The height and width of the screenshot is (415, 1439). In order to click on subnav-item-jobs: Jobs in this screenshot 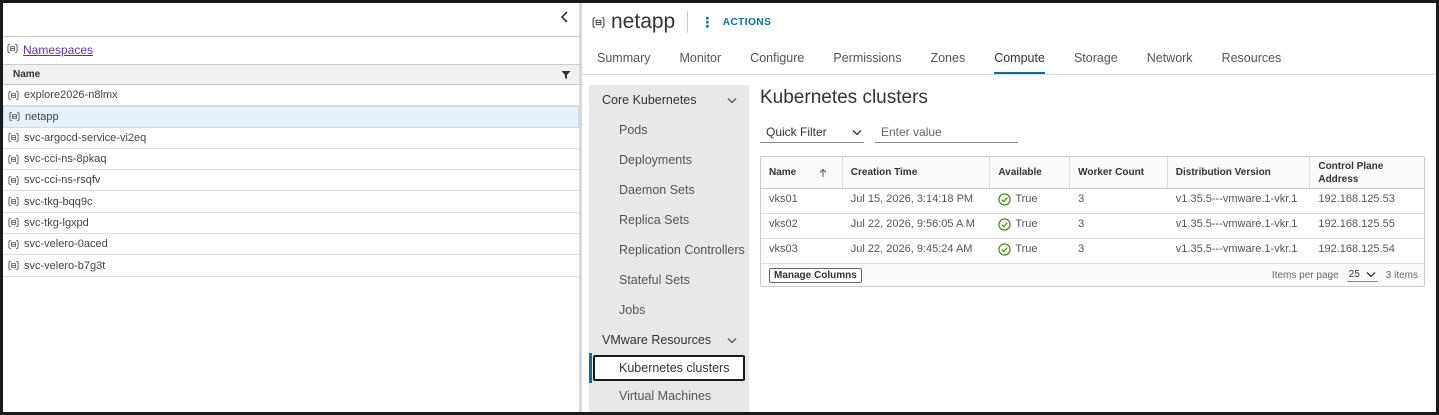, I will do `click(669, 310)`.